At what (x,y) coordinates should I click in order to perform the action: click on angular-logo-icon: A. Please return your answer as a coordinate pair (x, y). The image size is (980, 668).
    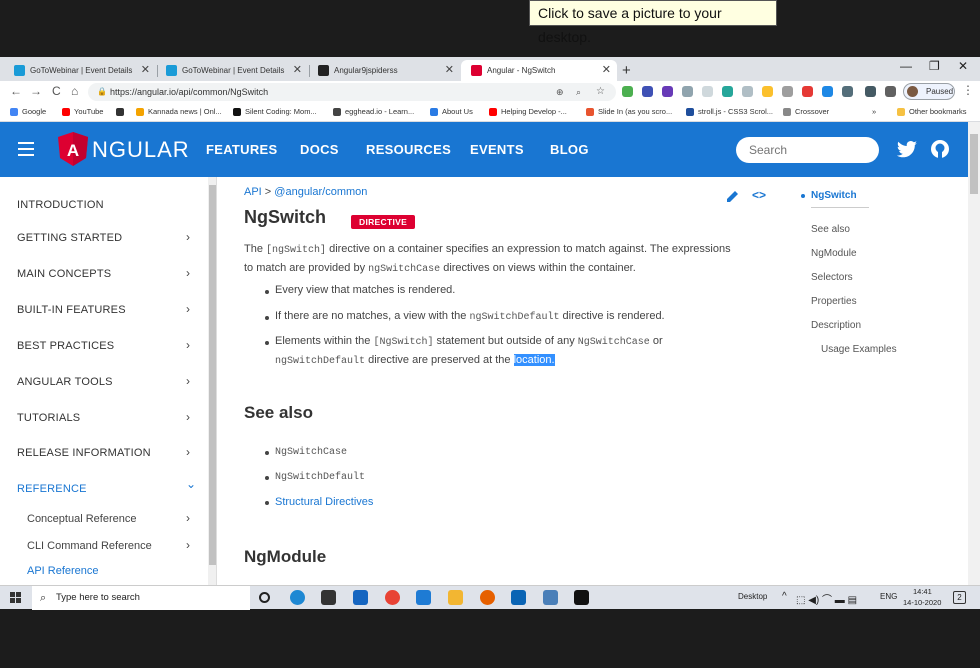
    Looking at the image, I should click on (73, 149).